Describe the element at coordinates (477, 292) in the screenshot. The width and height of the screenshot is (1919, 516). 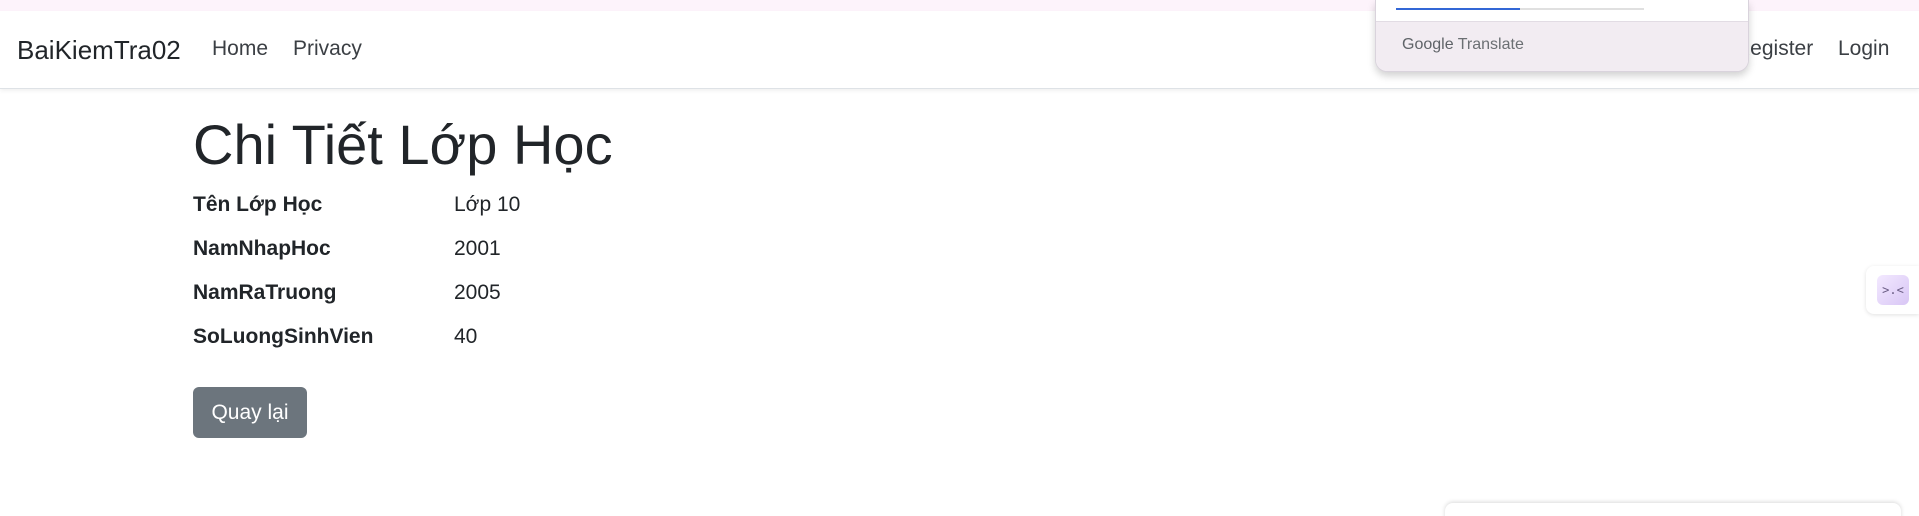
I see `detail-value-nam-ra-truong: 2005` at that location.